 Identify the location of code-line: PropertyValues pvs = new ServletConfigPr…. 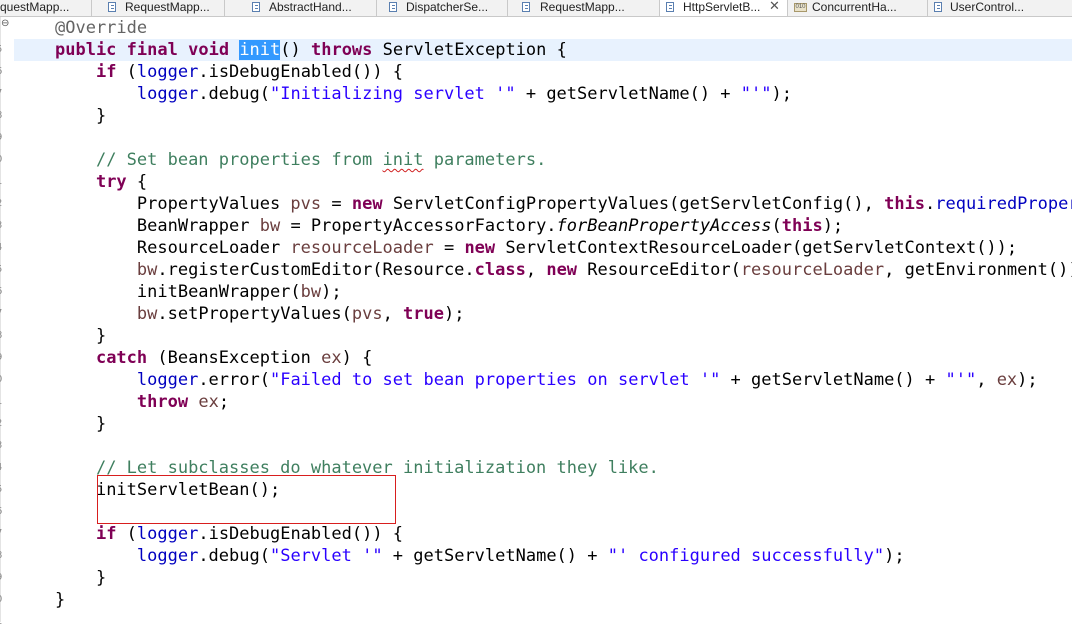
(604, 204).